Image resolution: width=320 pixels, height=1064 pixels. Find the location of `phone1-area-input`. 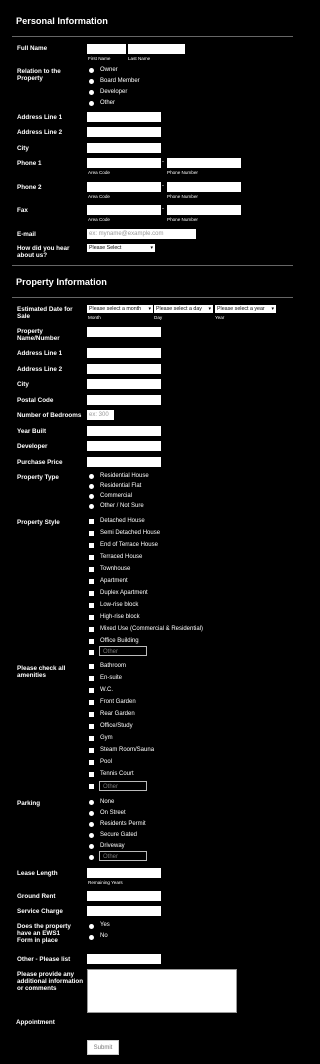

phone1-area-input is located at coordinates (124, 163).